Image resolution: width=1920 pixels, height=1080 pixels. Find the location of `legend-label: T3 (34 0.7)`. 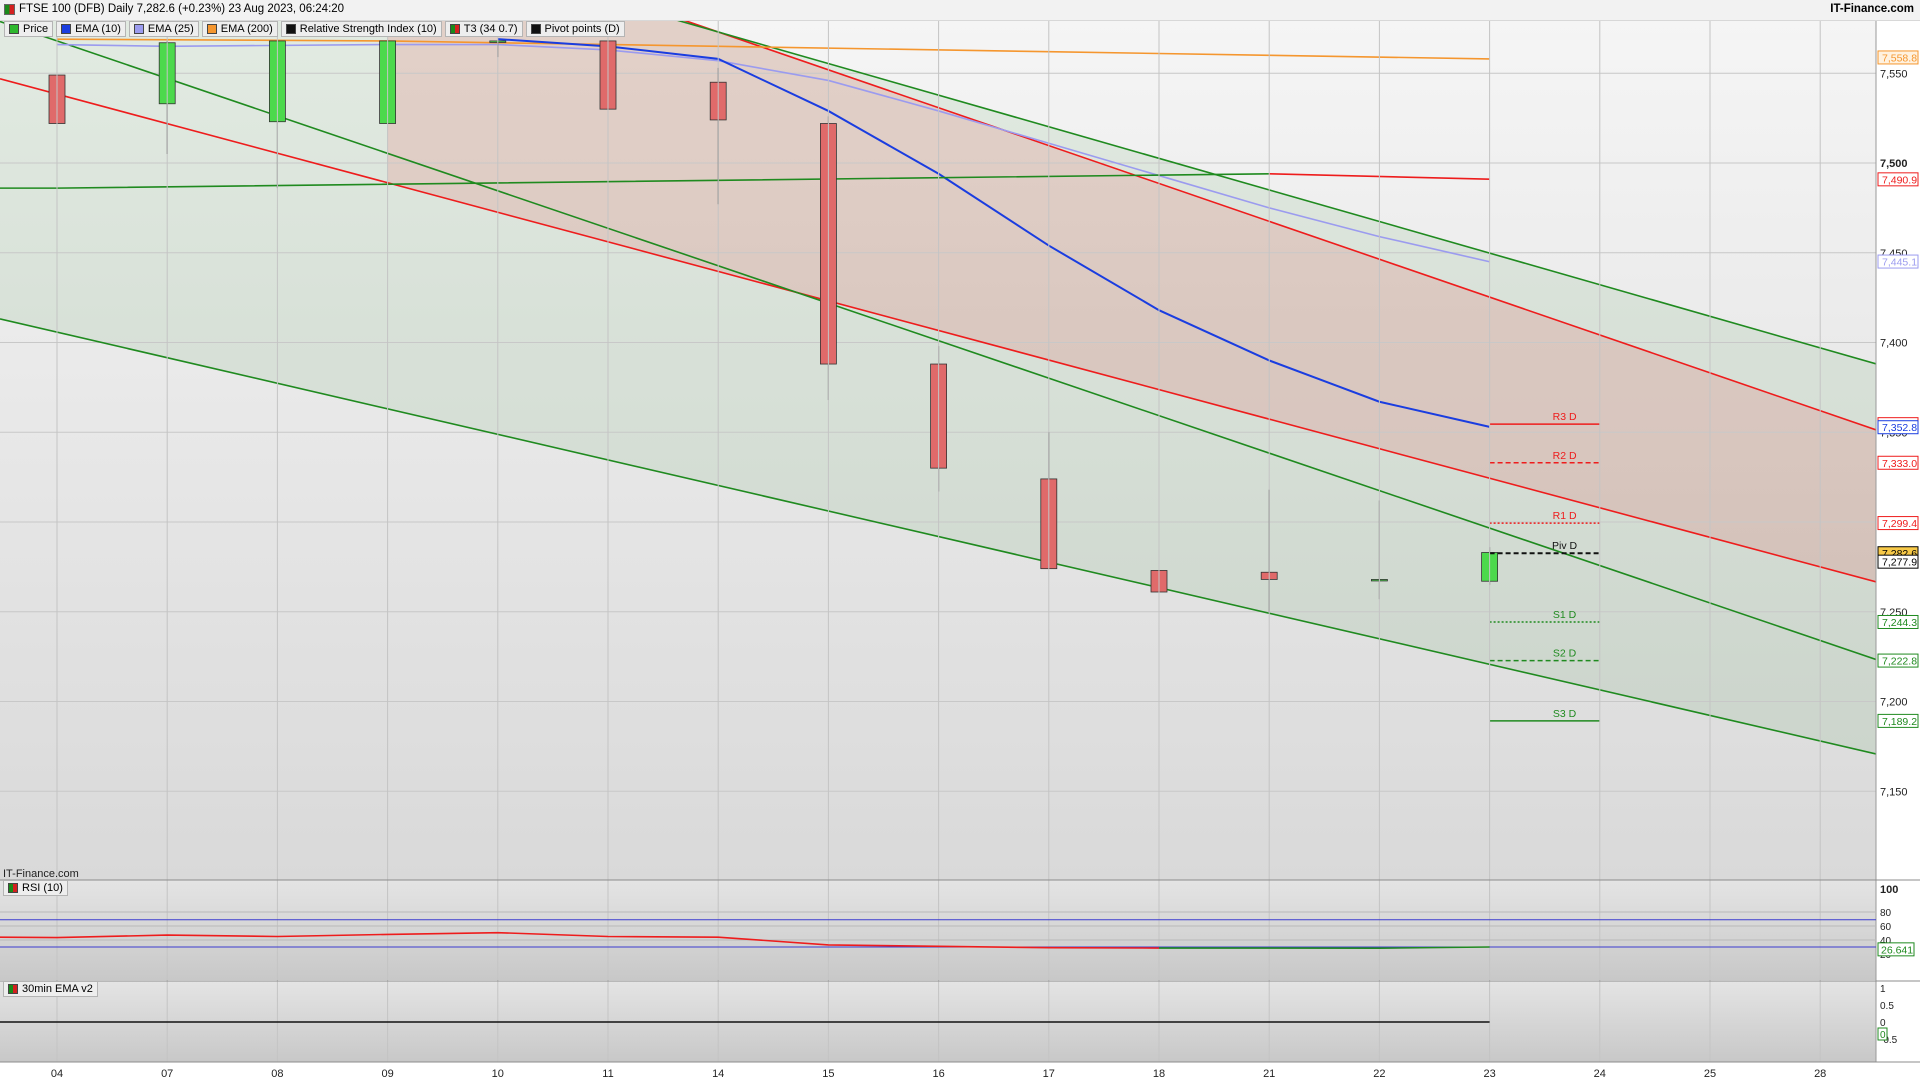

legend-label: T3 (34 0.7) is located at coordinates (490, 29).